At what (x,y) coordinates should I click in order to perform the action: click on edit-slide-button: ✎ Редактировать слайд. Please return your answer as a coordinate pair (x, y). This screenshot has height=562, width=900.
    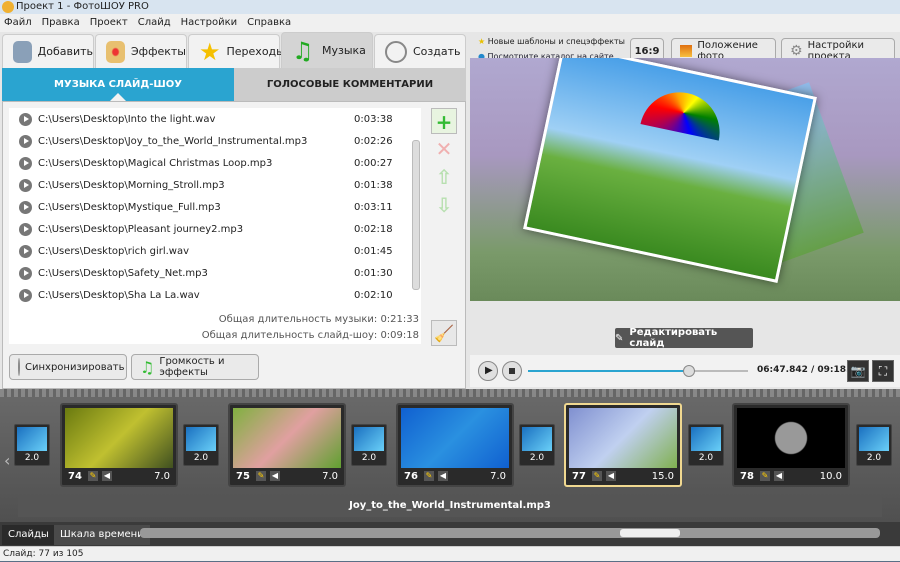
    Looking at the image, I should click on (684, 338).